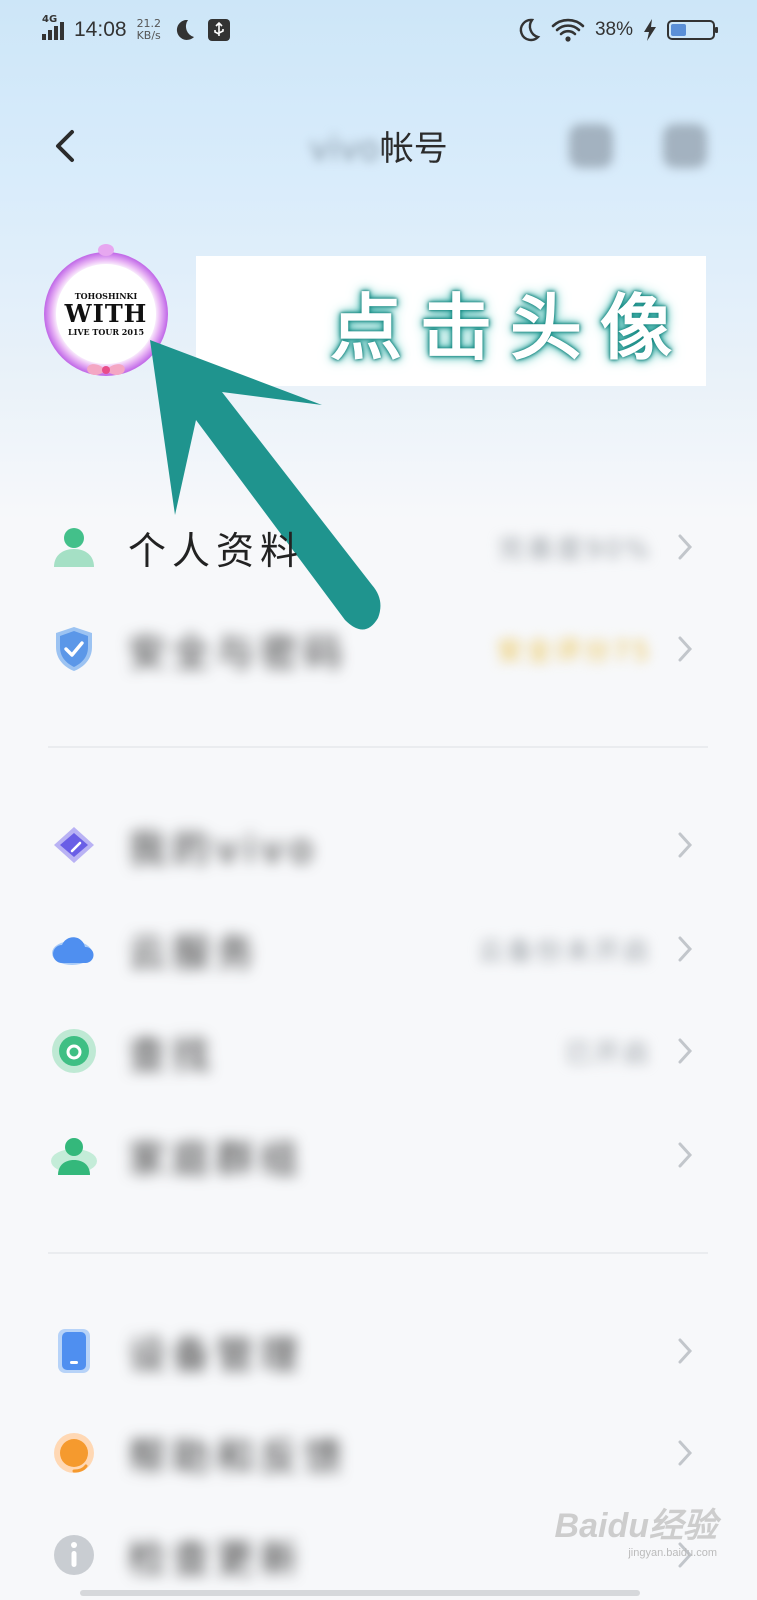 The image size is (757, 1600). Describe the element at coordinates (672, 1553) in the screenshot. I see `watermark-url: jingyan.baidu.com` at that location.